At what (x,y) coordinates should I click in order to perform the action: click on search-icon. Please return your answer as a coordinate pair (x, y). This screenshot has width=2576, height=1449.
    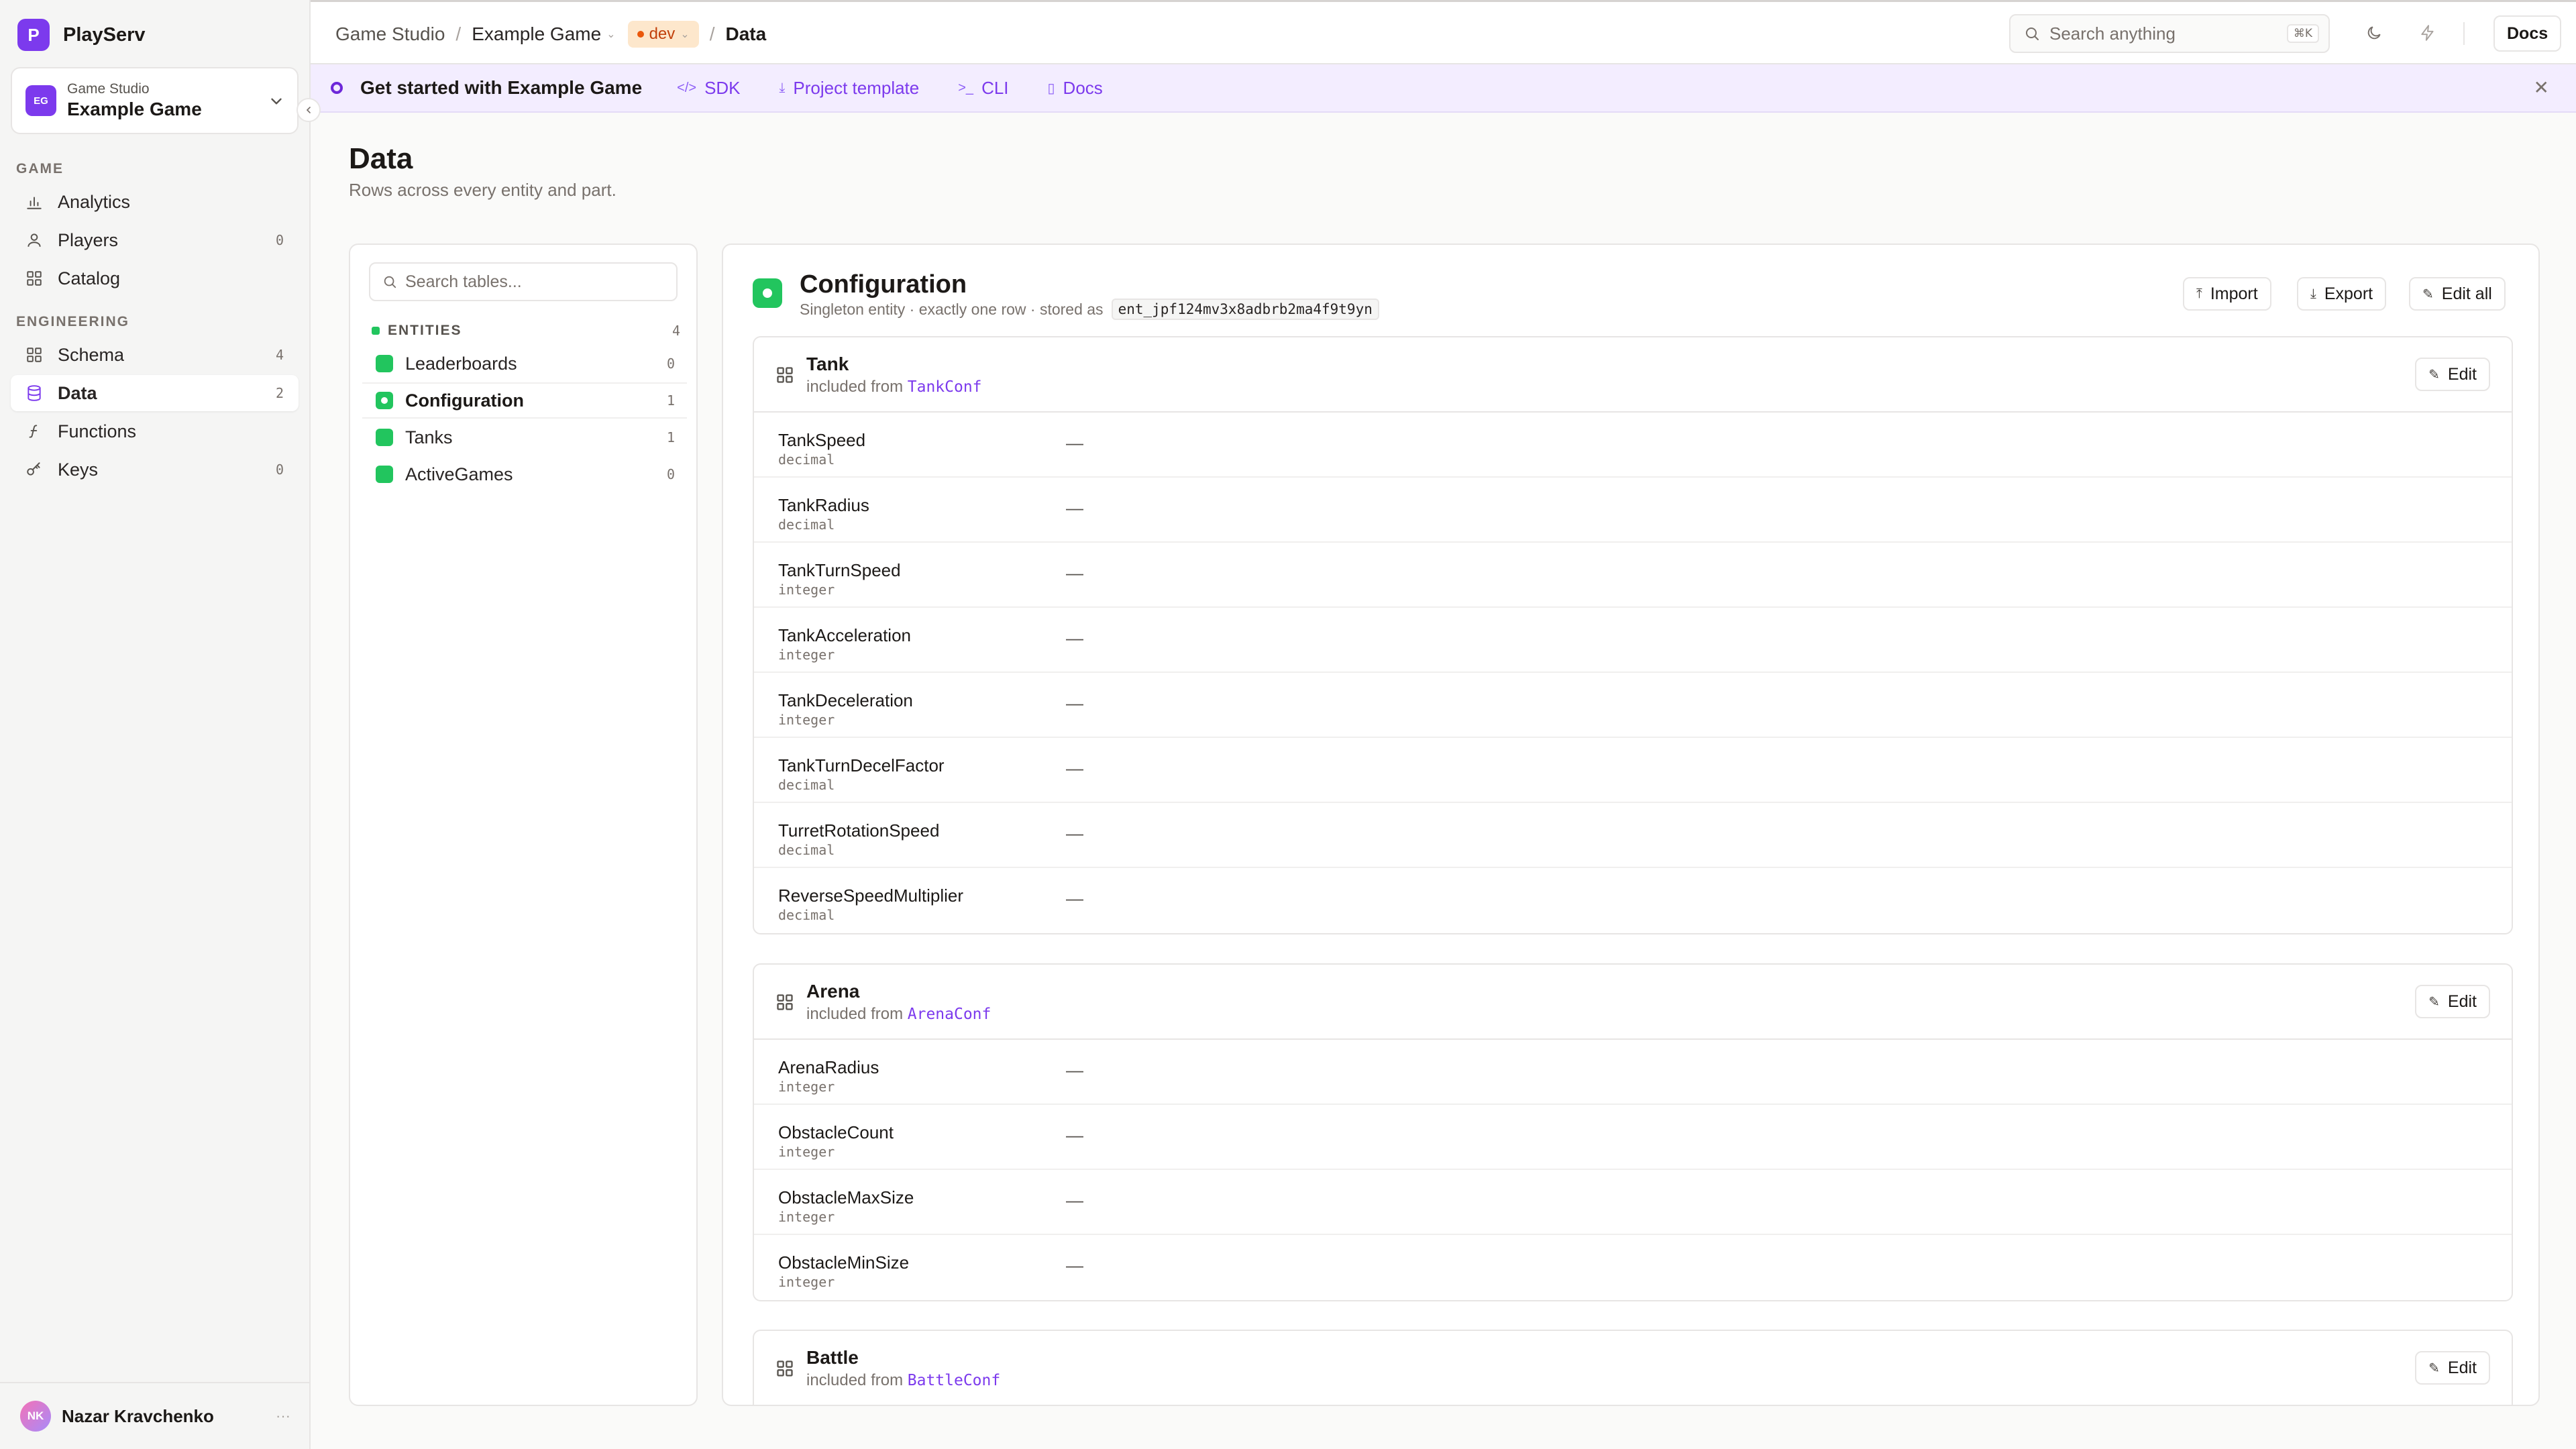
    Looking at the image, I should click on (2032, 34).